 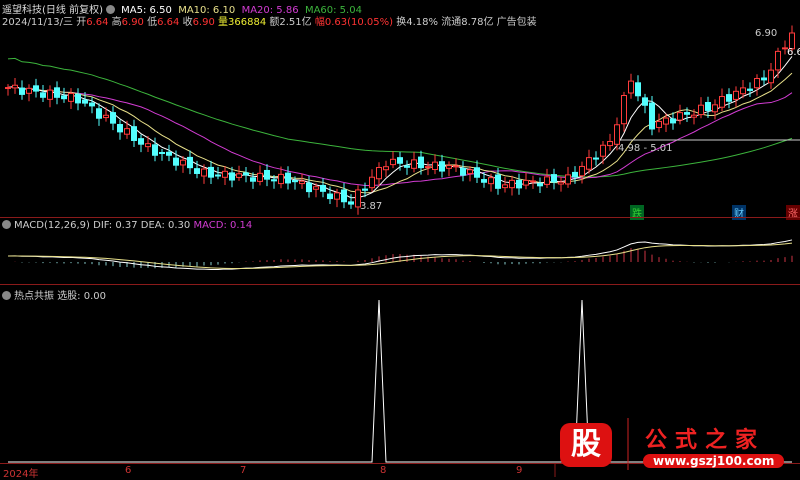 I want to click on watermark-logo: 股, so click(x=586, y=445).